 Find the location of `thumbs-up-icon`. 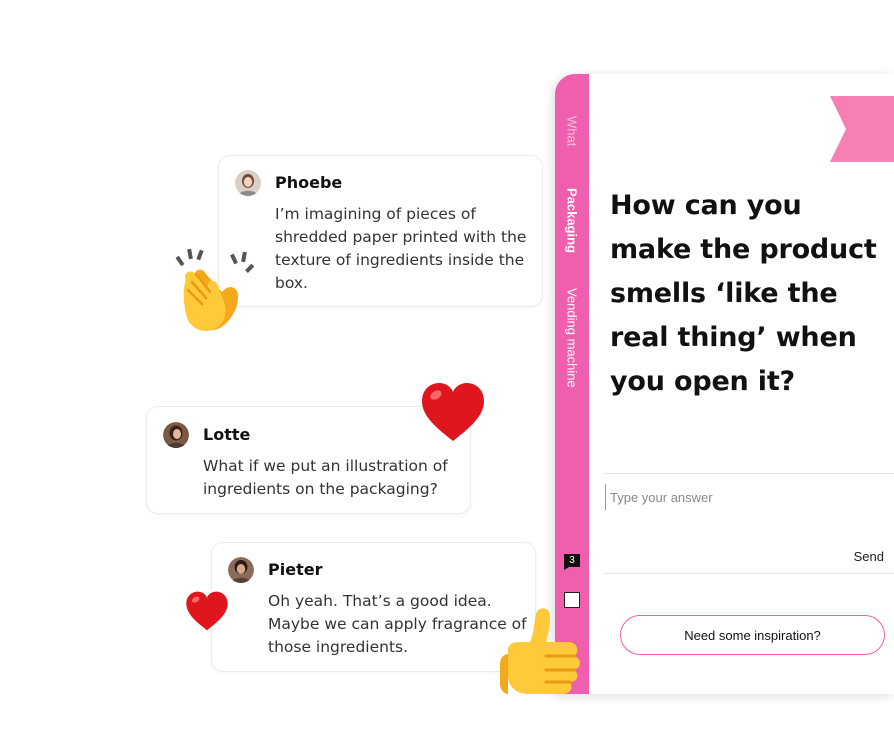

thumbs-up-icon is located at coordinates (540, 651).